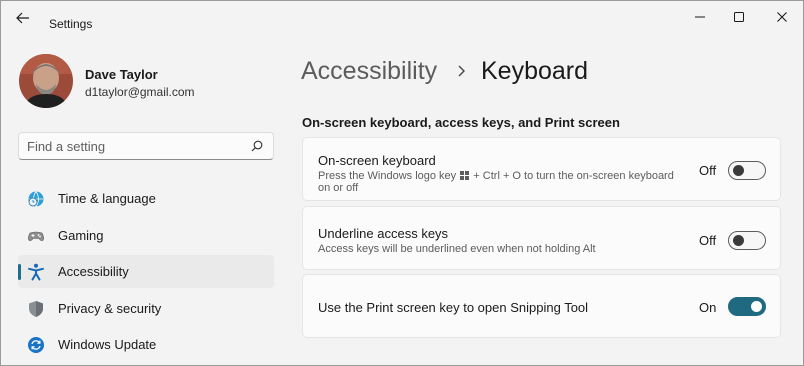  Describe the element at coordinates (708, 307) in the screenshot. I see `toggle-state-label: On` at that location.